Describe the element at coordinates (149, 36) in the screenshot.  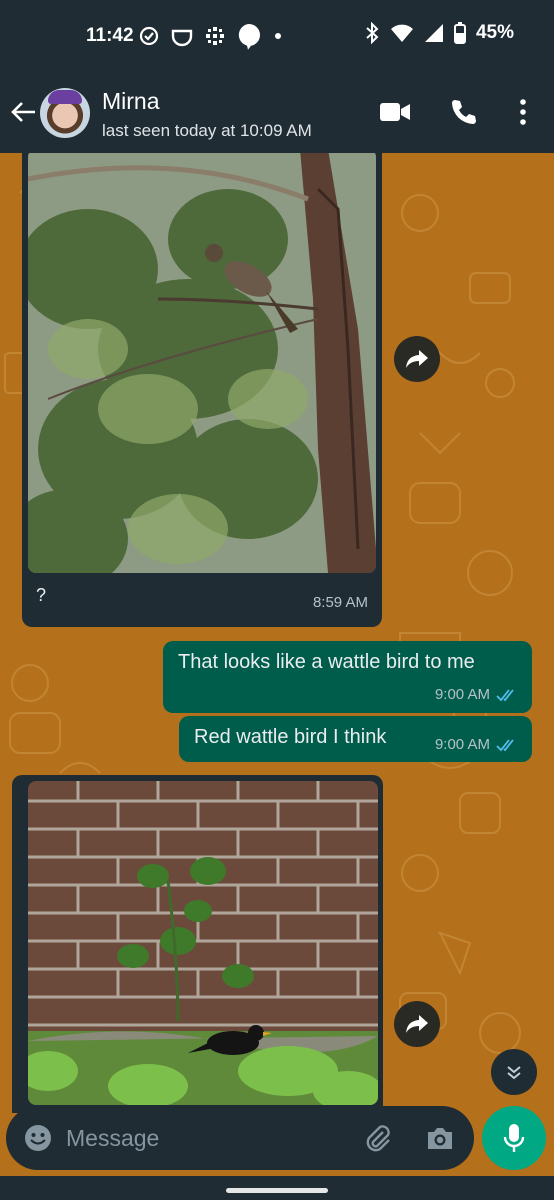
I see `check-circle-icon` at that location.